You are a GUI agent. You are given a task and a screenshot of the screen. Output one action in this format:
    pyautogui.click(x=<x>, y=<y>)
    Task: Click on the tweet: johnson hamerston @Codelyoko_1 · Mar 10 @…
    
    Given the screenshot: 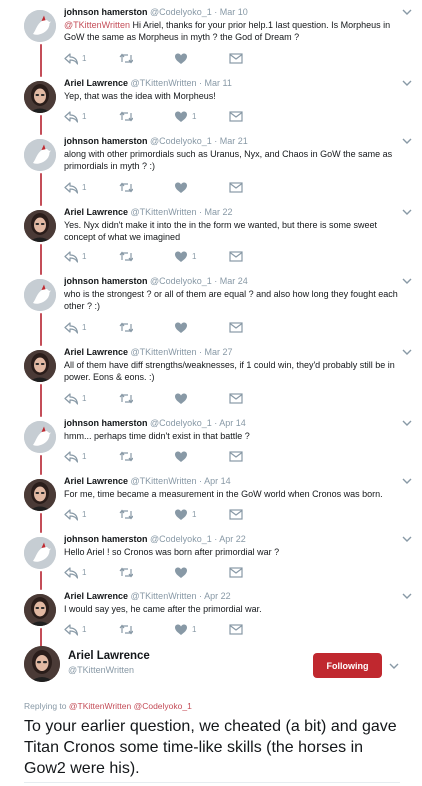 What is the action you would take?
    pyautogui.click(x=211, y=41)
    